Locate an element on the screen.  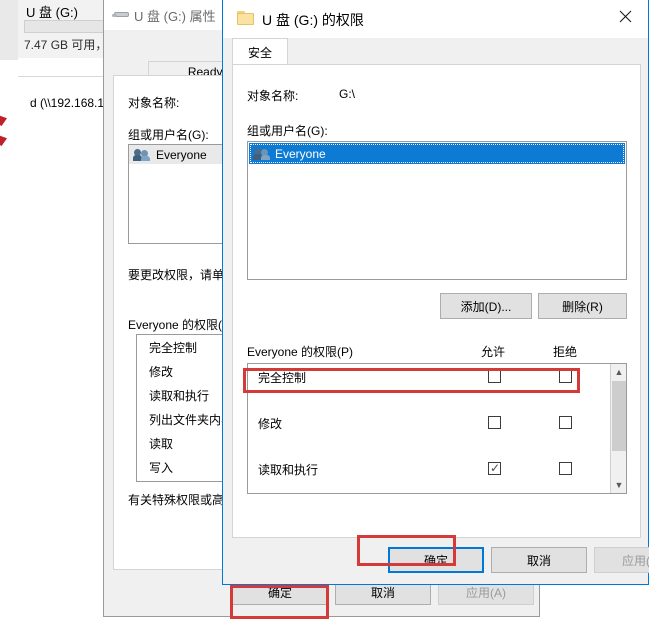
permissions-button-bar: 确定 取消 应用(A) is located at coordinates (436, 561).